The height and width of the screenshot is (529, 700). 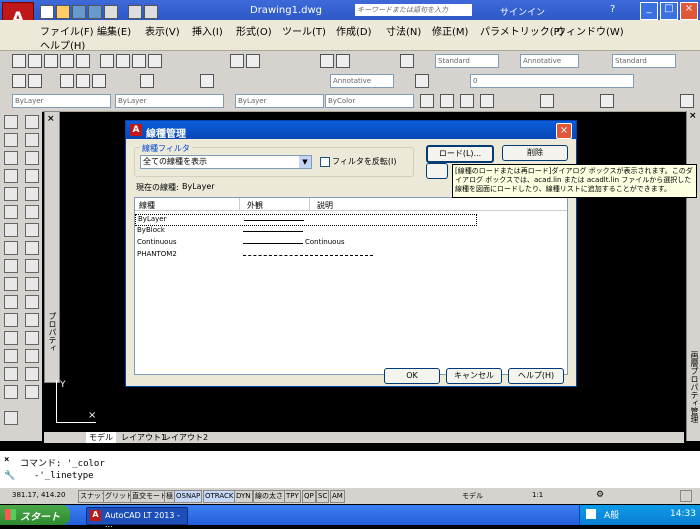 I want to click on tab-layout2: レイアウト2, so click(x=185, y=437).